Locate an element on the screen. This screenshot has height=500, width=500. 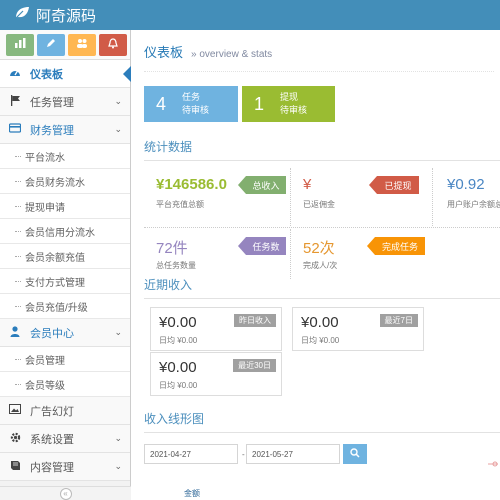
recent-income-yesterday: ¥0.00 日均 ¥0.00 昨日收入 is located at coordinates (216, 329).